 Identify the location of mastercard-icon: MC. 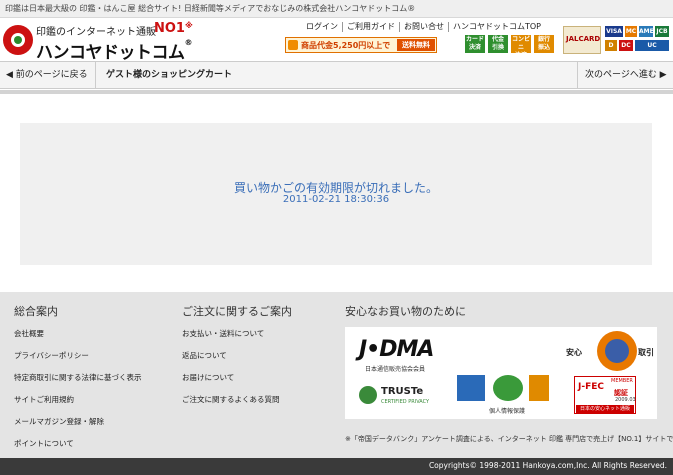
(631, 31).